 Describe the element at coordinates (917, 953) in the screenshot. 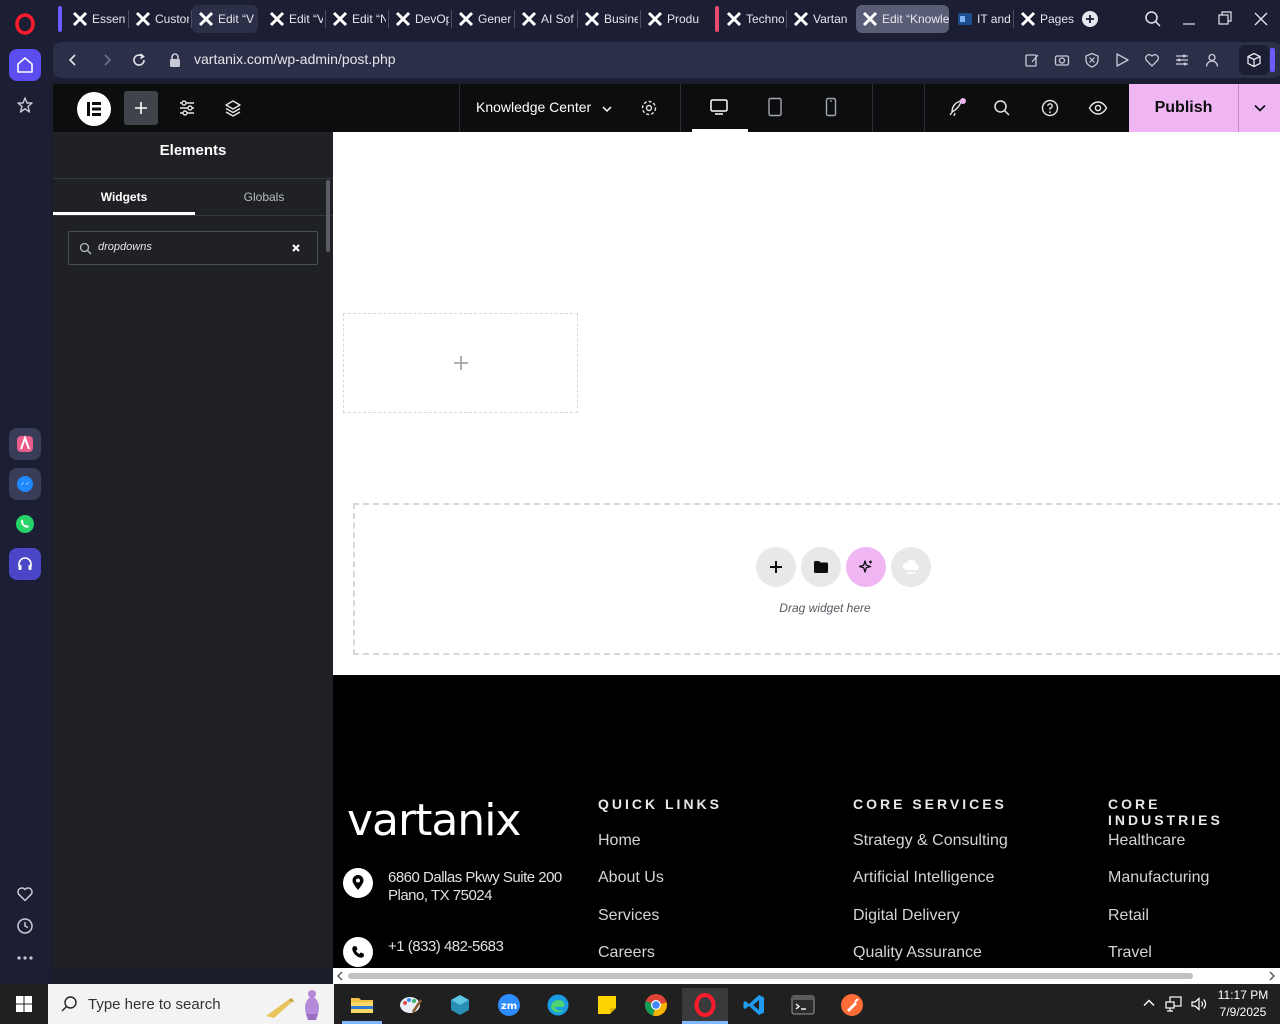

I see `footer-link-quality-assurance: Quality Assurance` at that location.